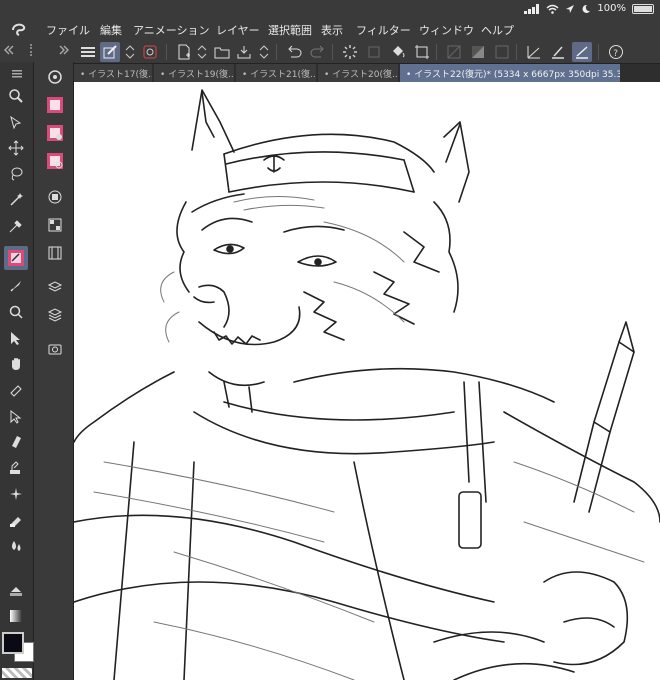 This screenshot has height=680, width=660. What do you see at coordinates (532, 8) in the screenshot?
I see `signal-icon` at bounding box center [532, 8].